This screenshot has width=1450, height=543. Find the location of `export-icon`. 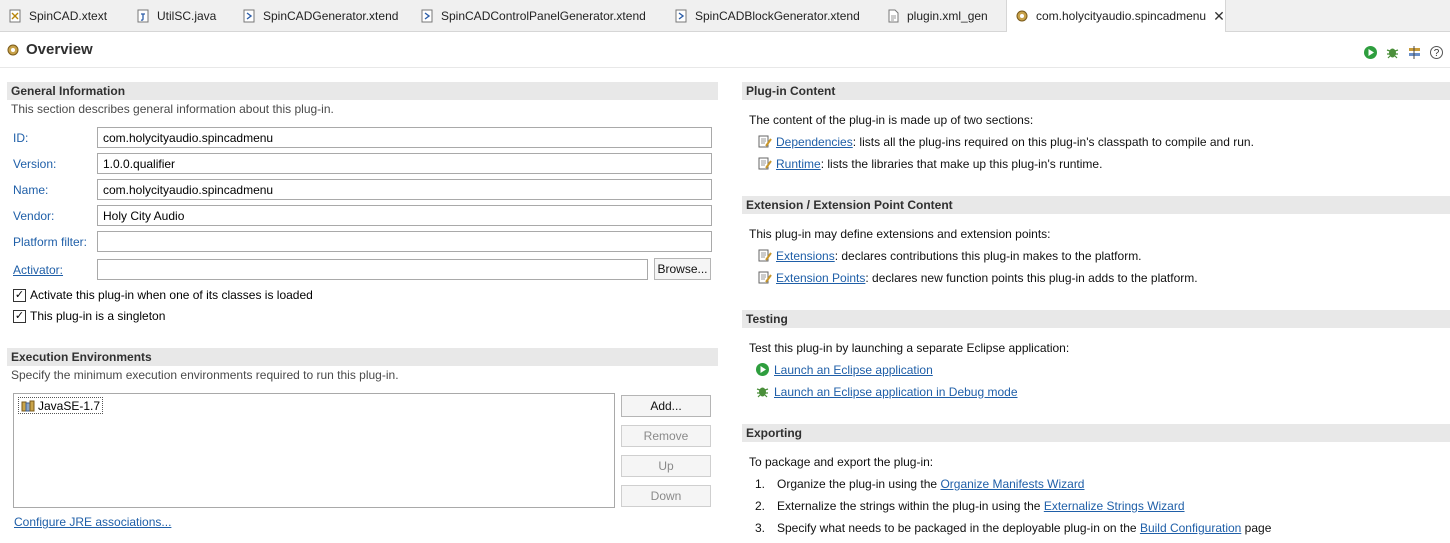

export-icon is located at coordinates (1414, 52).